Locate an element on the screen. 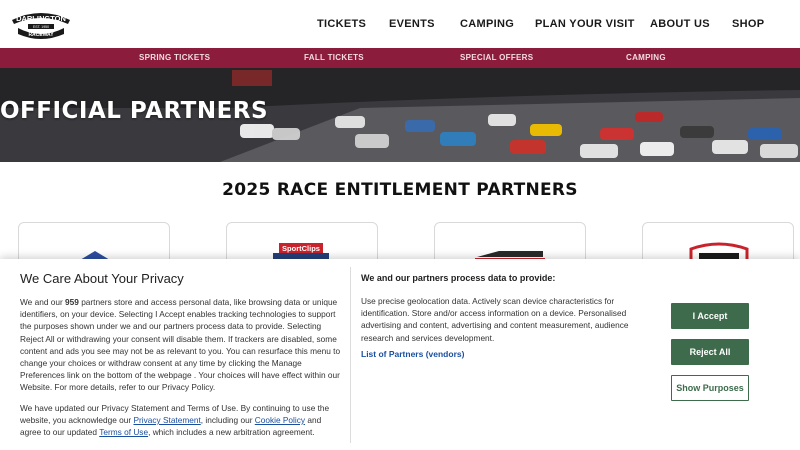  partners-list-link: List of Partners (vendors) is located at coordinates (412, 354).